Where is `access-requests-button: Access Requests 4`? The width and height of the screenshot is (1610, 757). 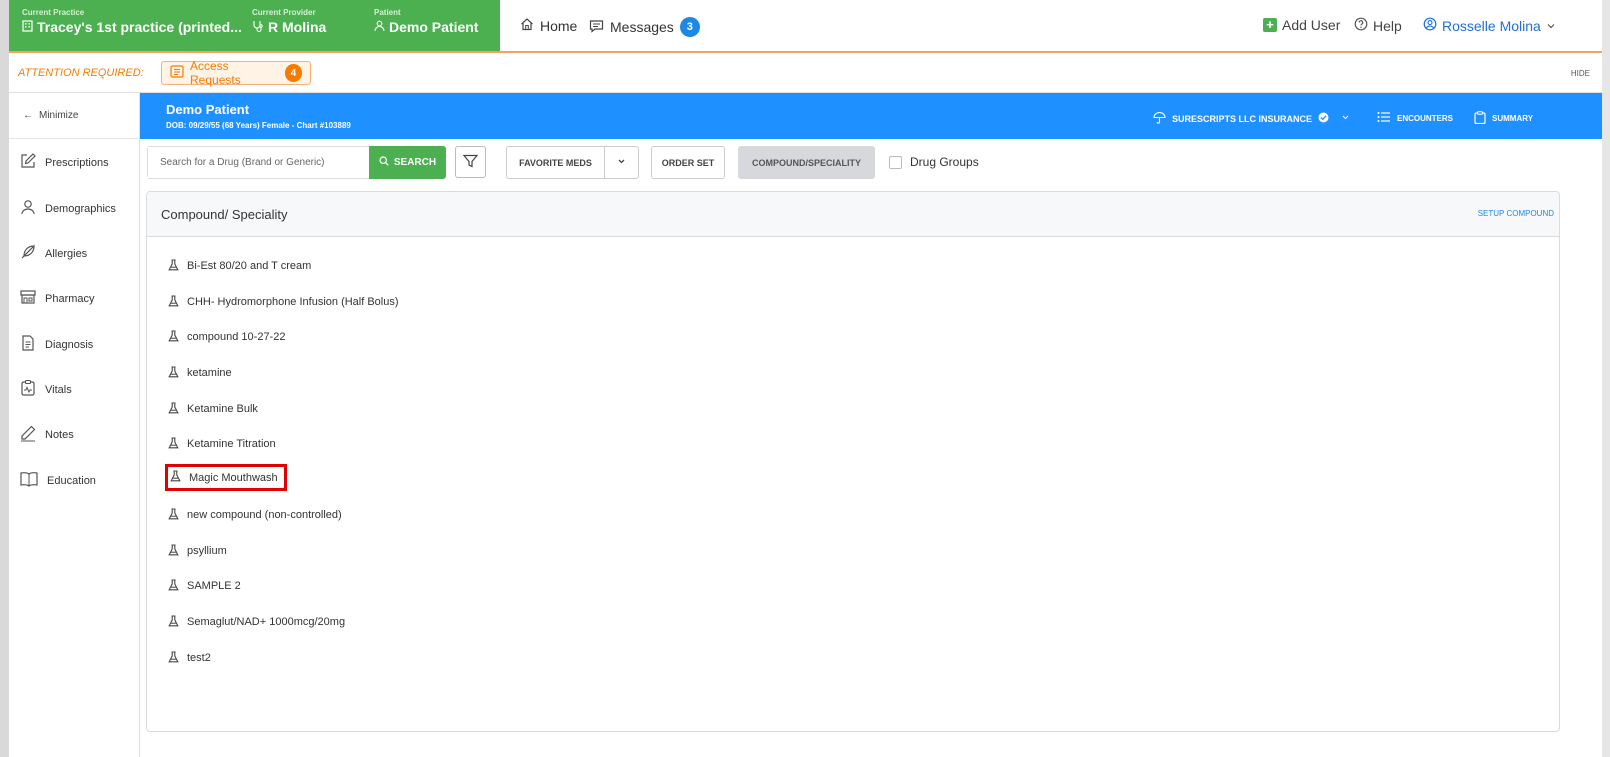
access-requests-button: Access Requests 4 is located at coordinates (236, 73).